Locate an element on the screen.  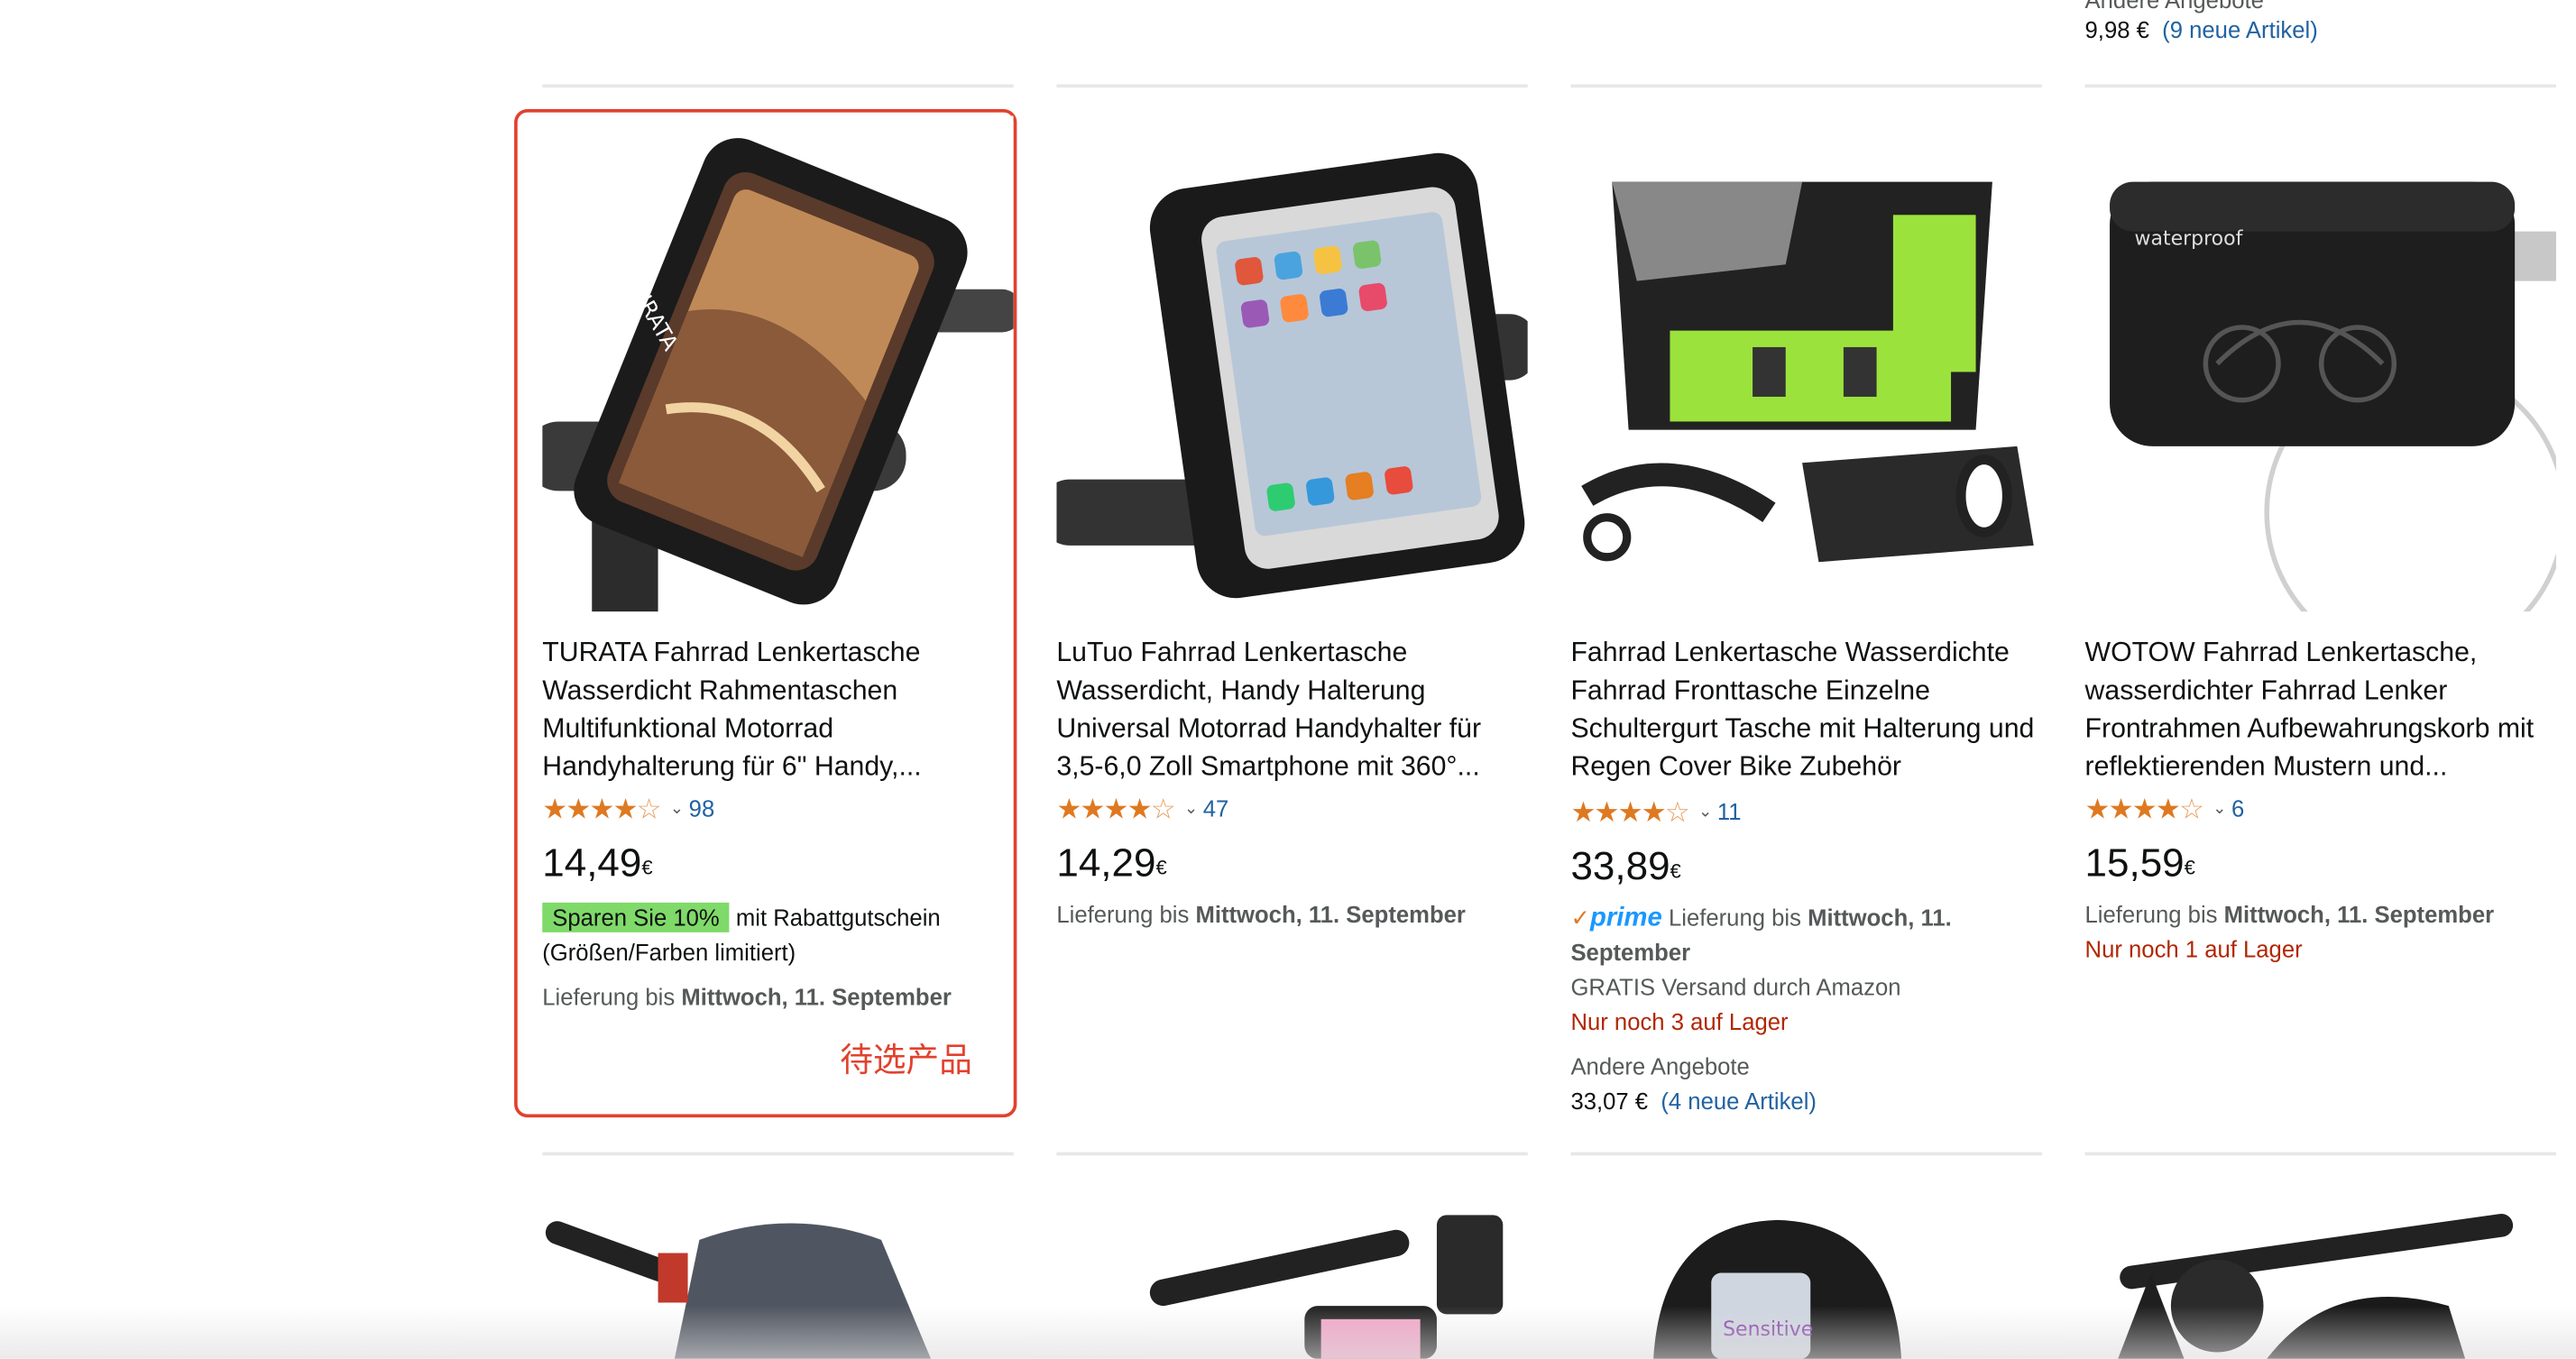
coupon-badge: Sparen Sie 10% is located at coordinates (636, 917).